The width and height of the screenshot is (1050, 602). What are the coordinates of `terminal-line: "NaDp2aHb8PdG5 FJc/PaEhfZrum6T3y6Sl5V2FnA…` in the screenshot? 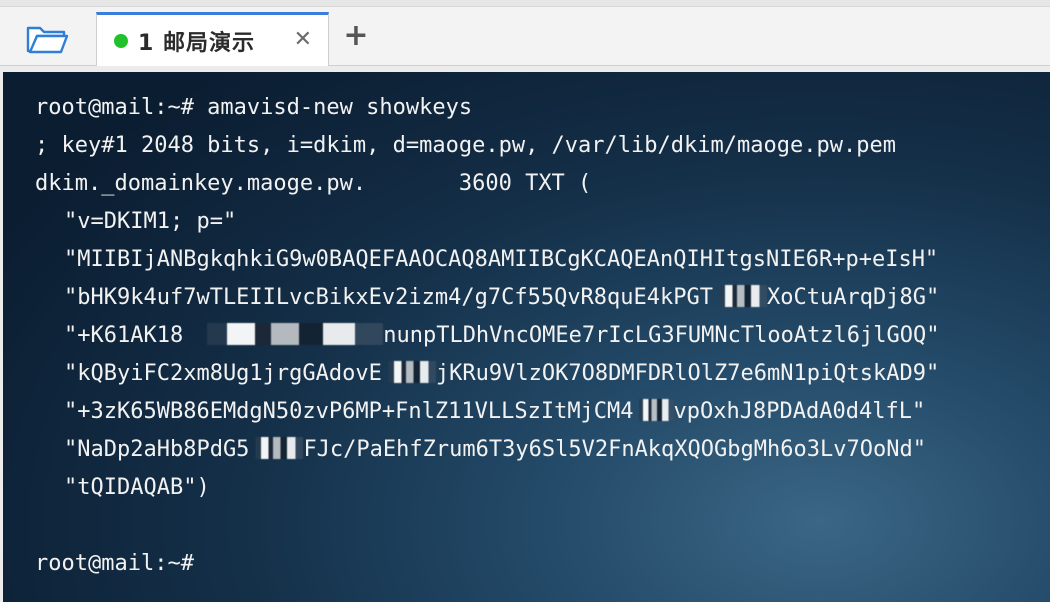 It's located at (495, 450).